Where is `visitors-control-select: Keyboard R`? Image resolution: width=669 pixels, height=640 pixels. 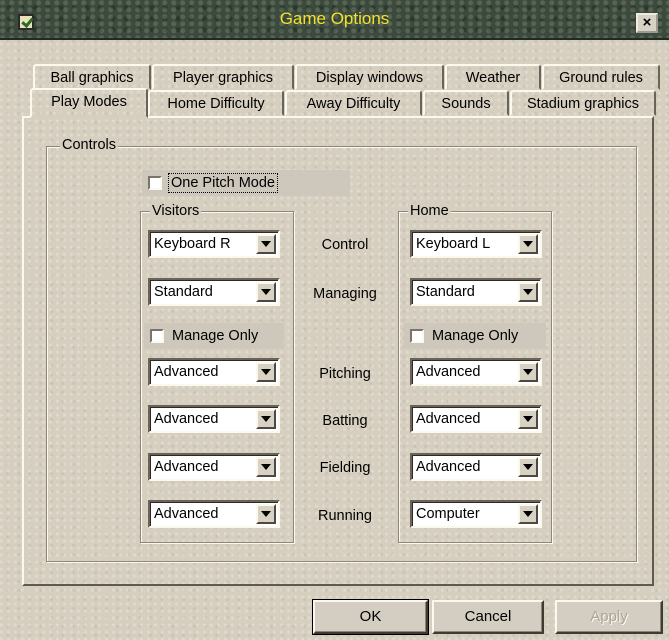
visitors-control-select: Keyboard R is located at coordinates (214, 244).